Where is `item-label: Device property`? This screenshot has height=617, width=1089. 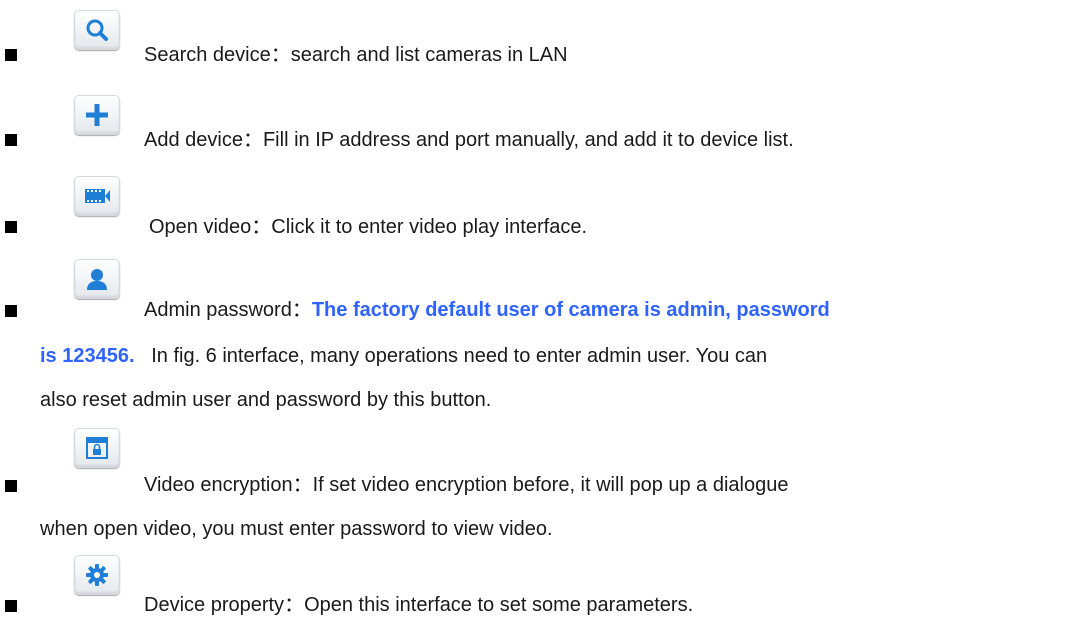
item-label: Device property is located at coordinates (214, 605).